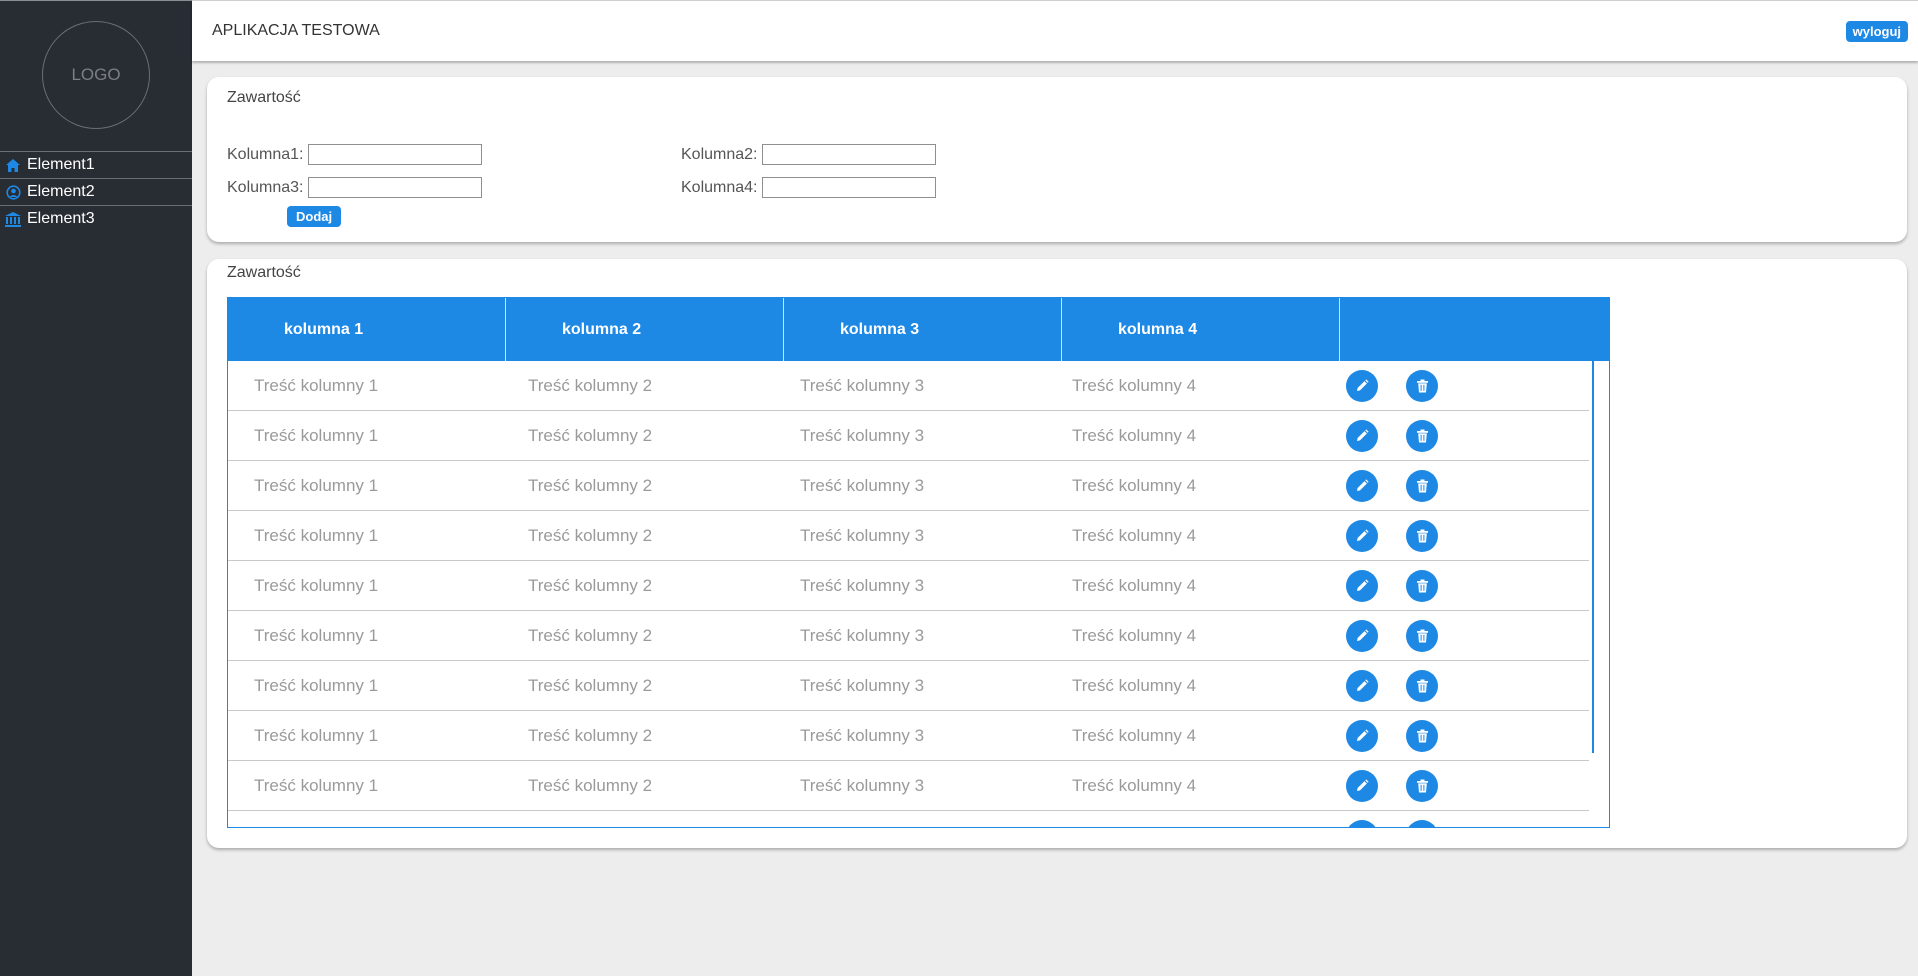 The height and width of the screenshot is (976, 1918). I want to click on sidebar-item-label: Element2, so click(61, 191).